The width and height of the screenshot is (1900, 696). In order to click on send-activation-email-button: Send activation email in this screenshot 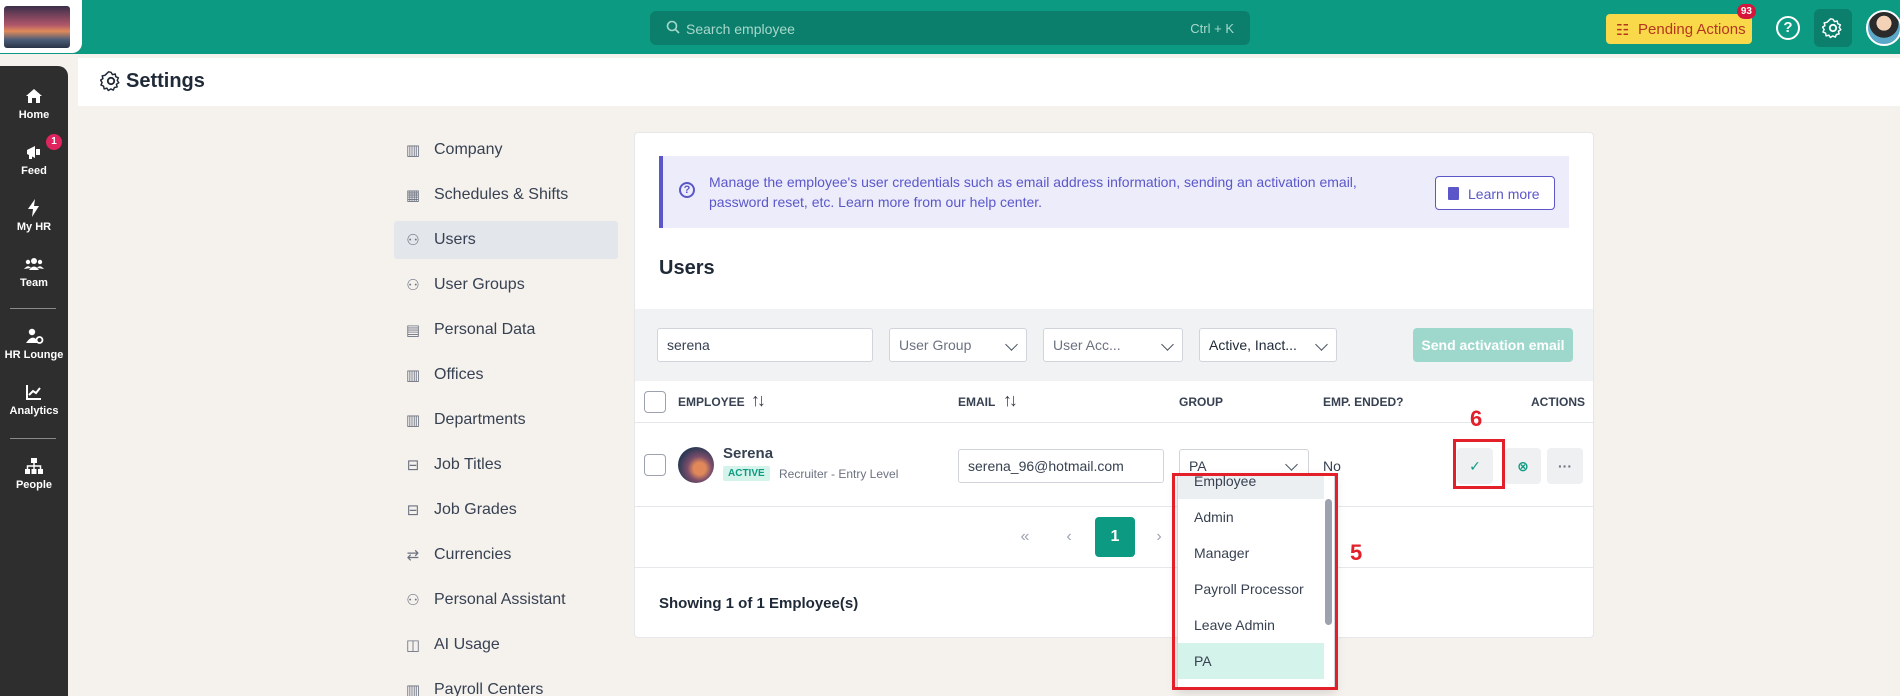, I will do `click(1493, 345)`.